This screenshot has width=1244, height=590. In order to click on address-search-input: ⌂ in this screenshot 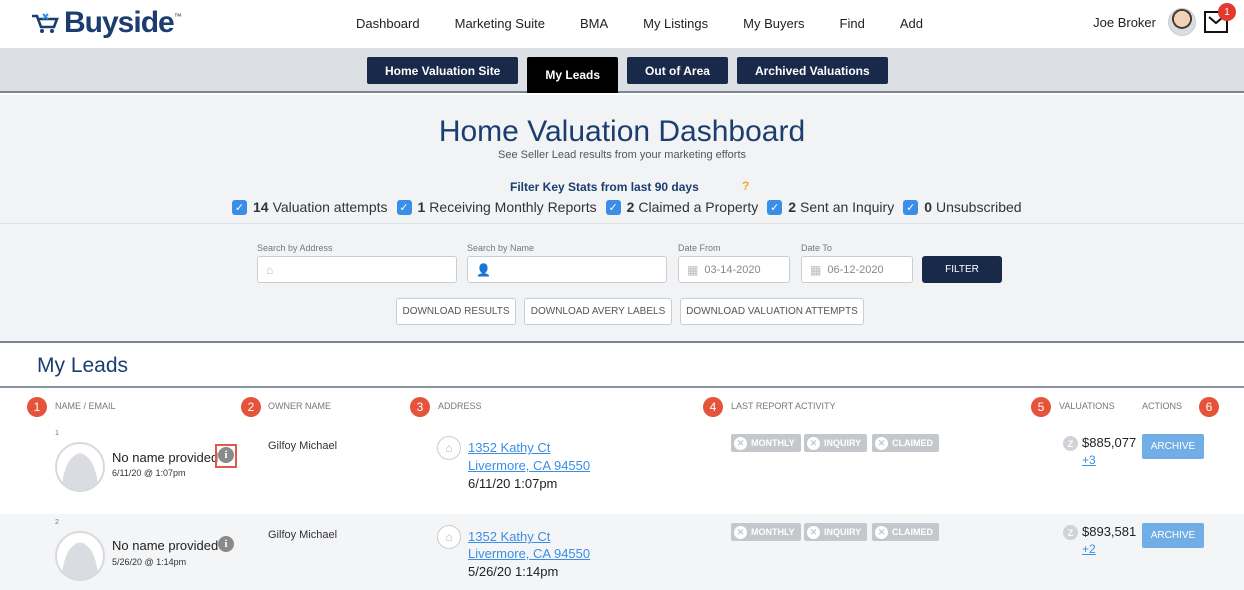, I will do `click(357, 269)`.